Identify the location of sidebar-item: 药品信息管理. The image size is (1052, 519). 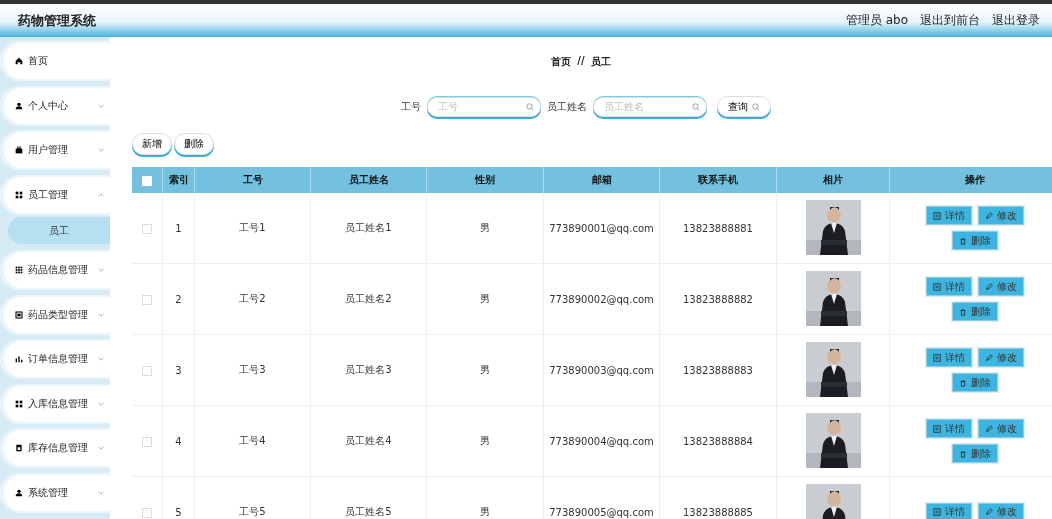
(57, 270).